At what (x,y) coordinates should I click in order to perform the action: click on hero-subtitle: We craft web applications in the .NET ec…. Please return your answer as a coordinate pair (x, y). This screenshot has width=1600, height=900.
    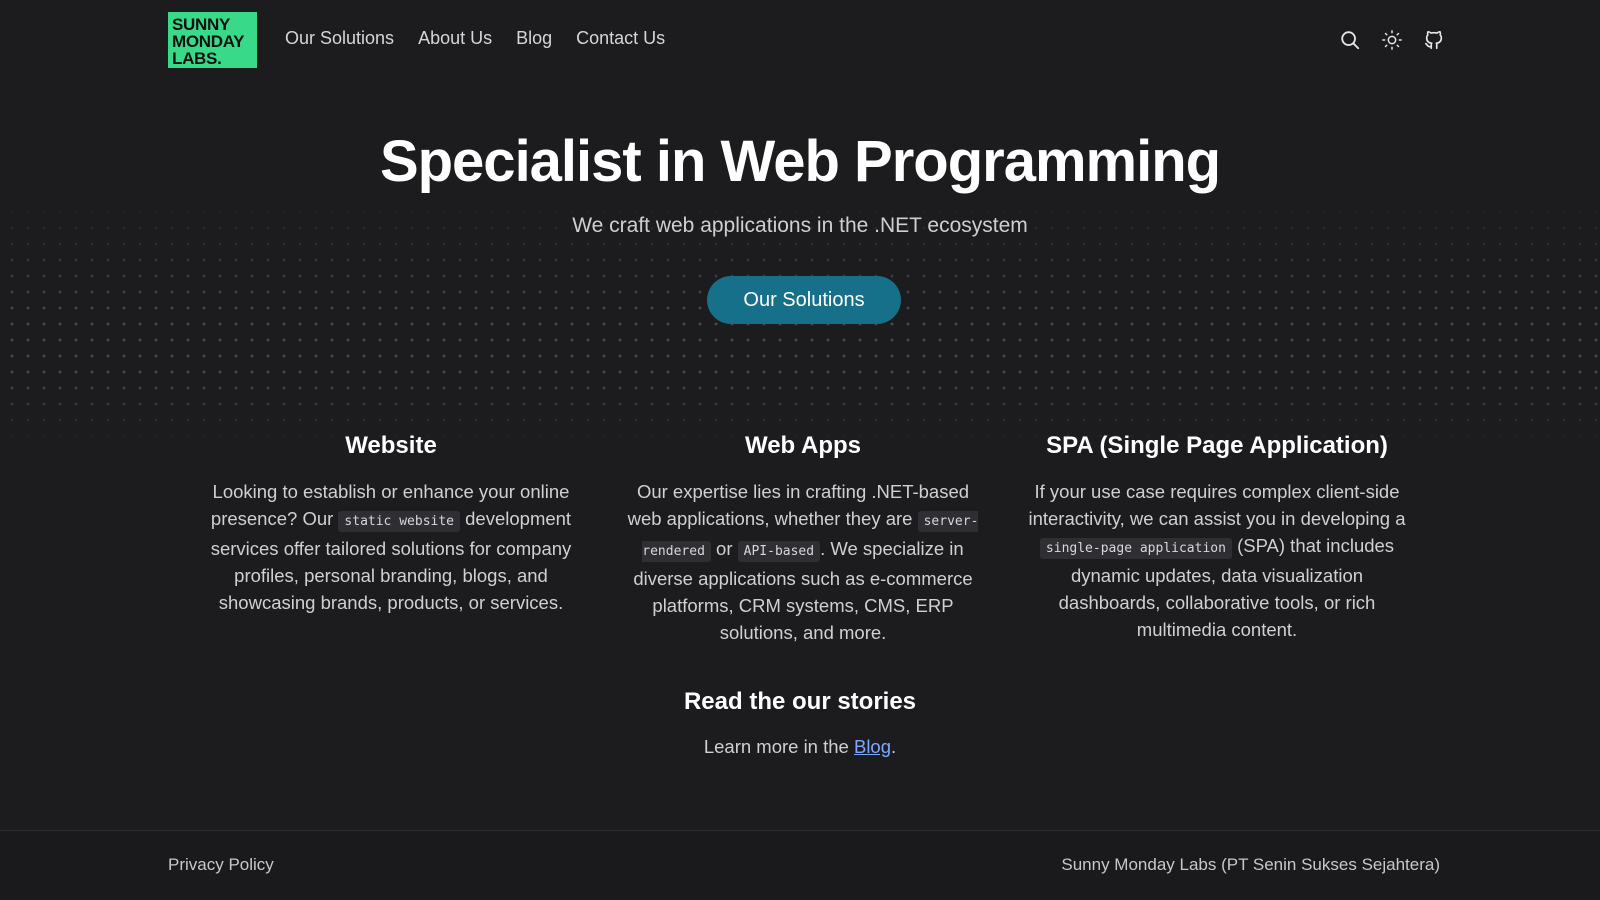
    Looking at the image, I should click on (800, 225).